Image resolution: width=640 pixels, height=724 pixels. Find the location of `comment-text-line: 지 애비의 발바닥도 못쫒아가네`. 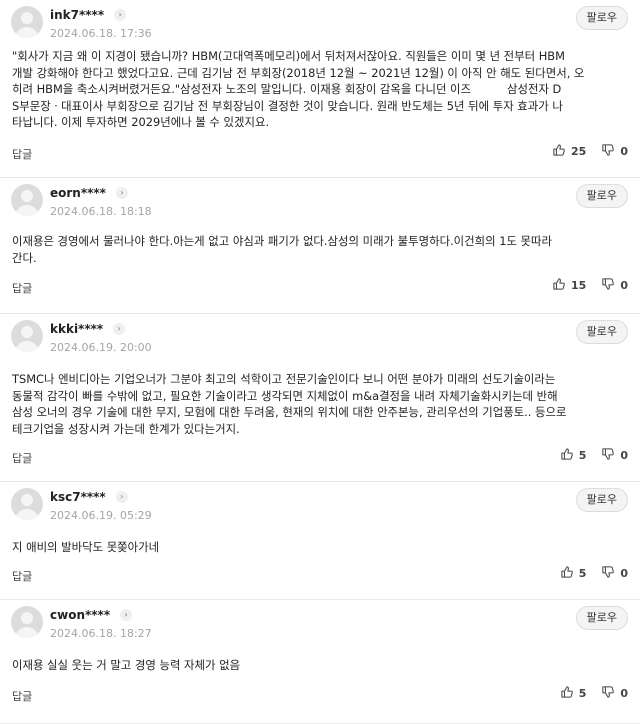

comment-text-line: 지 애비의 발바닥도 못쫒아가네 is located at coordinates (86, 547).